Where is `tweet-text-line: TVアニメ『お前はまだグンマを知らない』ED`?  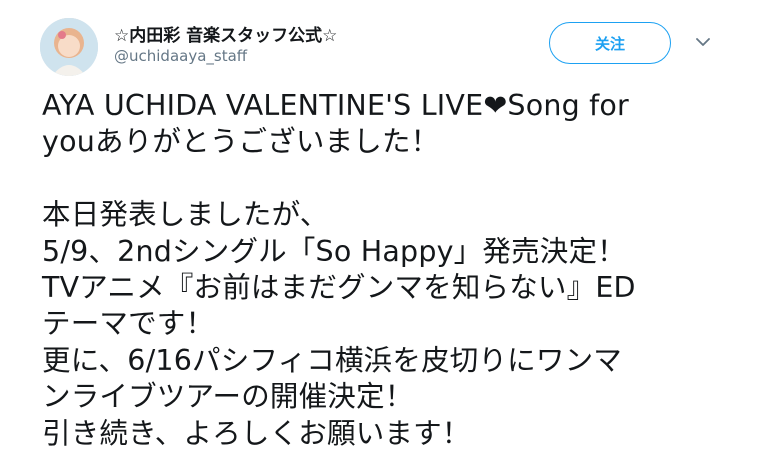 tweet-text-line: TVアニメ『お前はまだグンマを知らない』ED is located at coordinates (339, 287).